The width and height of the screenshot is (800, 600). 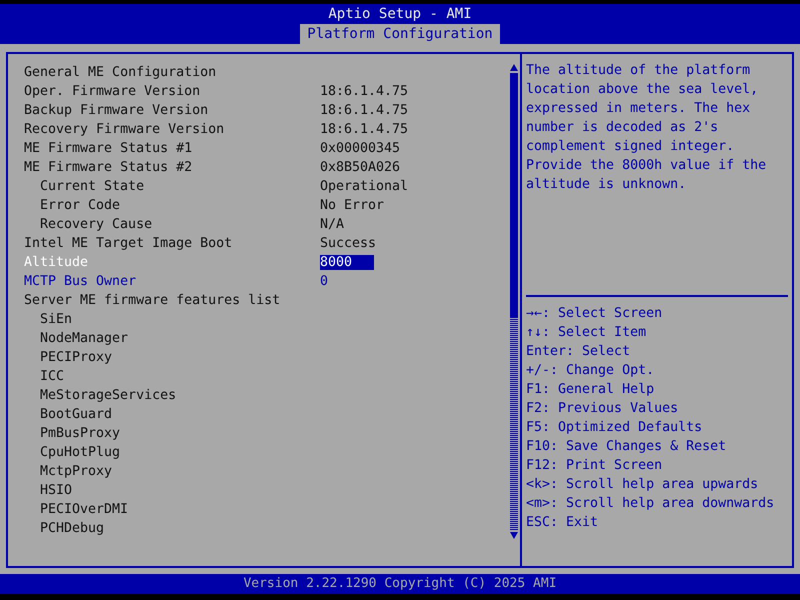 What do you see at coordinates (93, 186) in the screenshot?
I see `setting-label: Current State` at bounding box center [93, 186].